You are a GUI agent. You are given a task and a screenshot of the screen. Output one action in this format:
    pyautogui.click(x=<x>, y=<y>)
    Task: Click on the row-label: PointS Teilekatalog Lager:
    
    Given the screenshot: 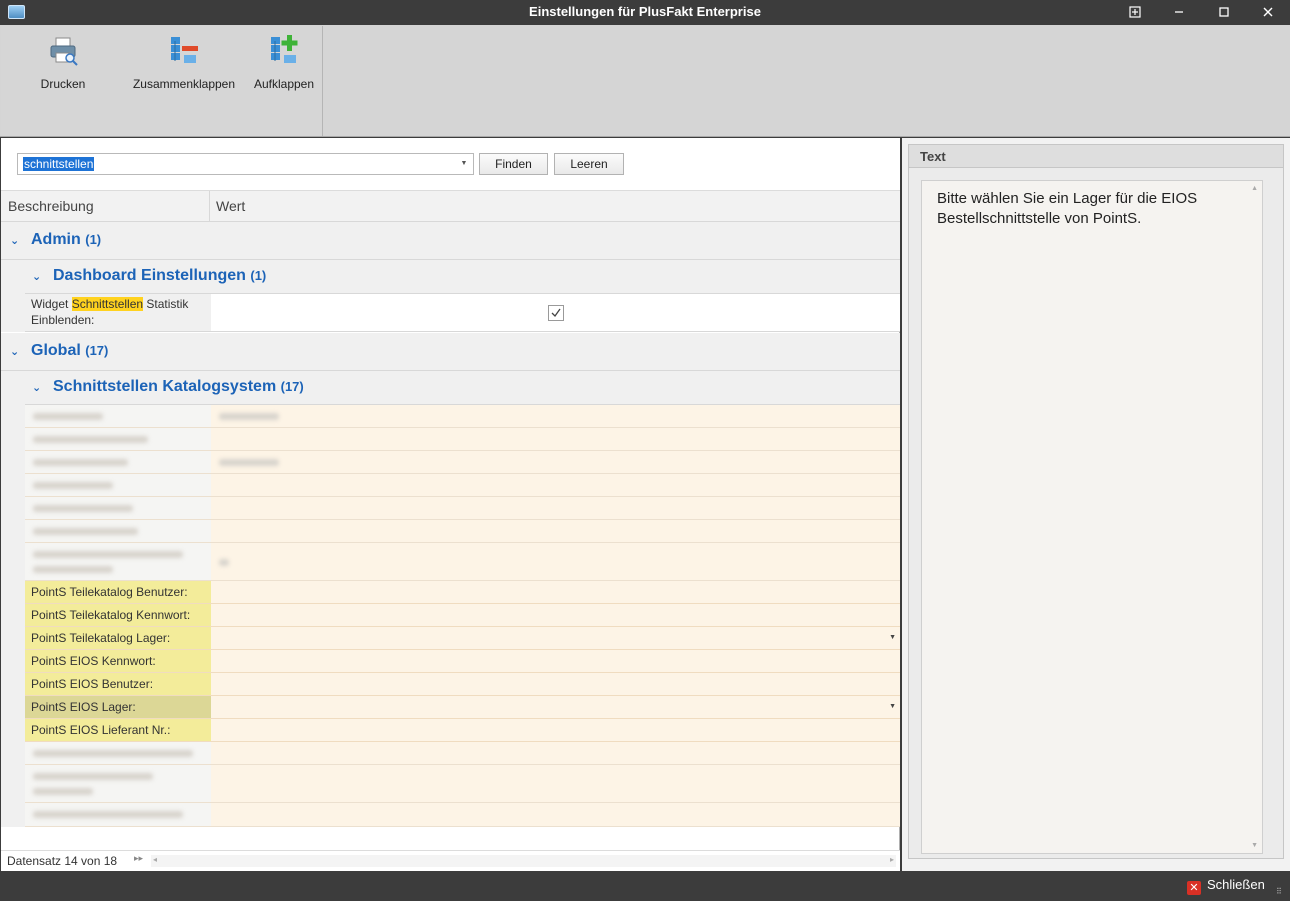 What is the action you would take?
    pyautogui.click(x=118, y=638)
    